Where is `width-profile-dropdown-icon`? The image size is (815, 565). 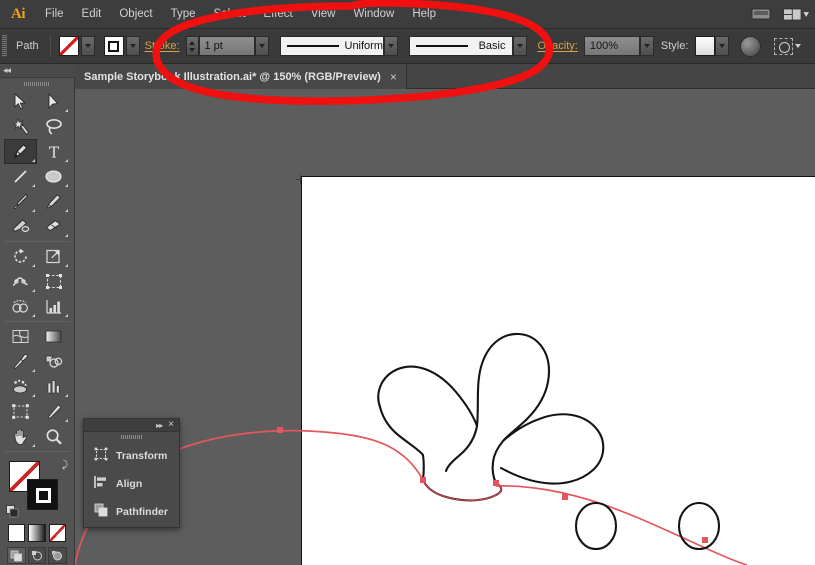 width-profile-dropdown-icon is located at coordinates (390, 46).